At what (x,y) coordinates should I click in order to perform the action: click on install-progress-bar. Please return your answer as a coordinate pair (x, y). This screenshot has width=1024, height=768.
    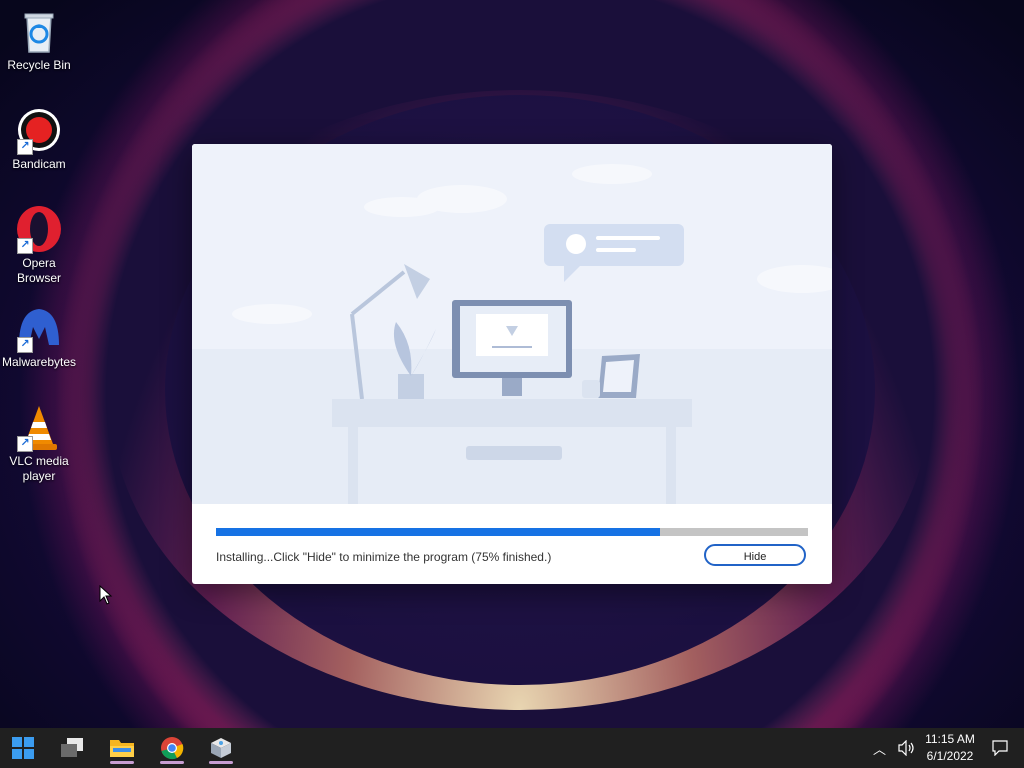
    Looking at the image, I should click on (512, 532).